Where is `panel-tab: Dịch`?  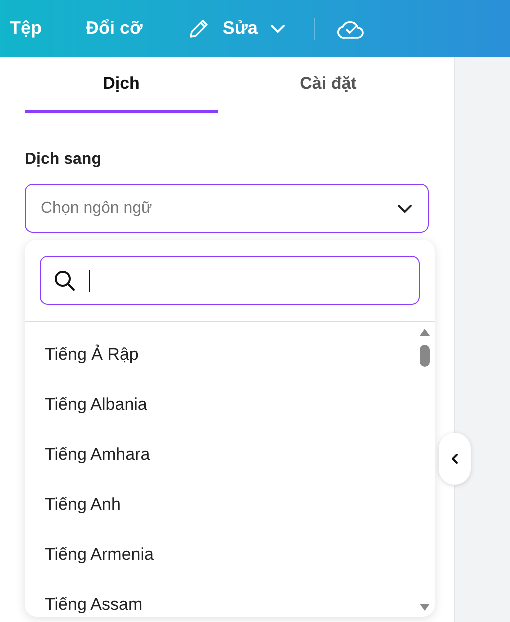
panel-tab: Dịch is located at coordinates (121, 85).